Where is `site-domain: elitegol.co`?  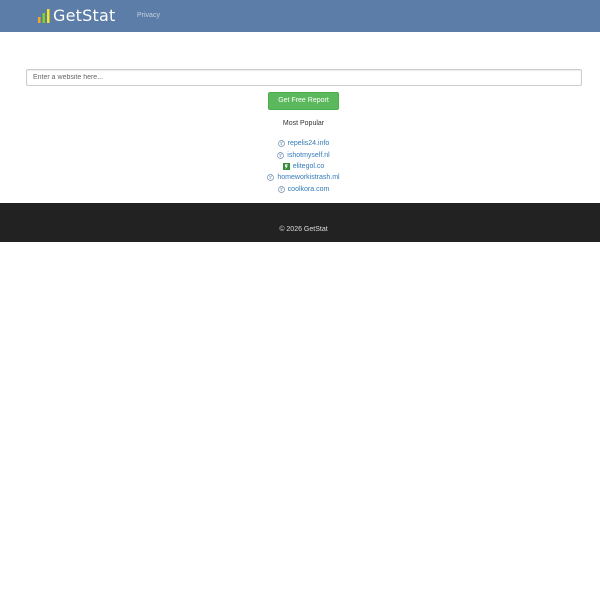
site-domain: elitegol.co is located at coordinates (308, 166).